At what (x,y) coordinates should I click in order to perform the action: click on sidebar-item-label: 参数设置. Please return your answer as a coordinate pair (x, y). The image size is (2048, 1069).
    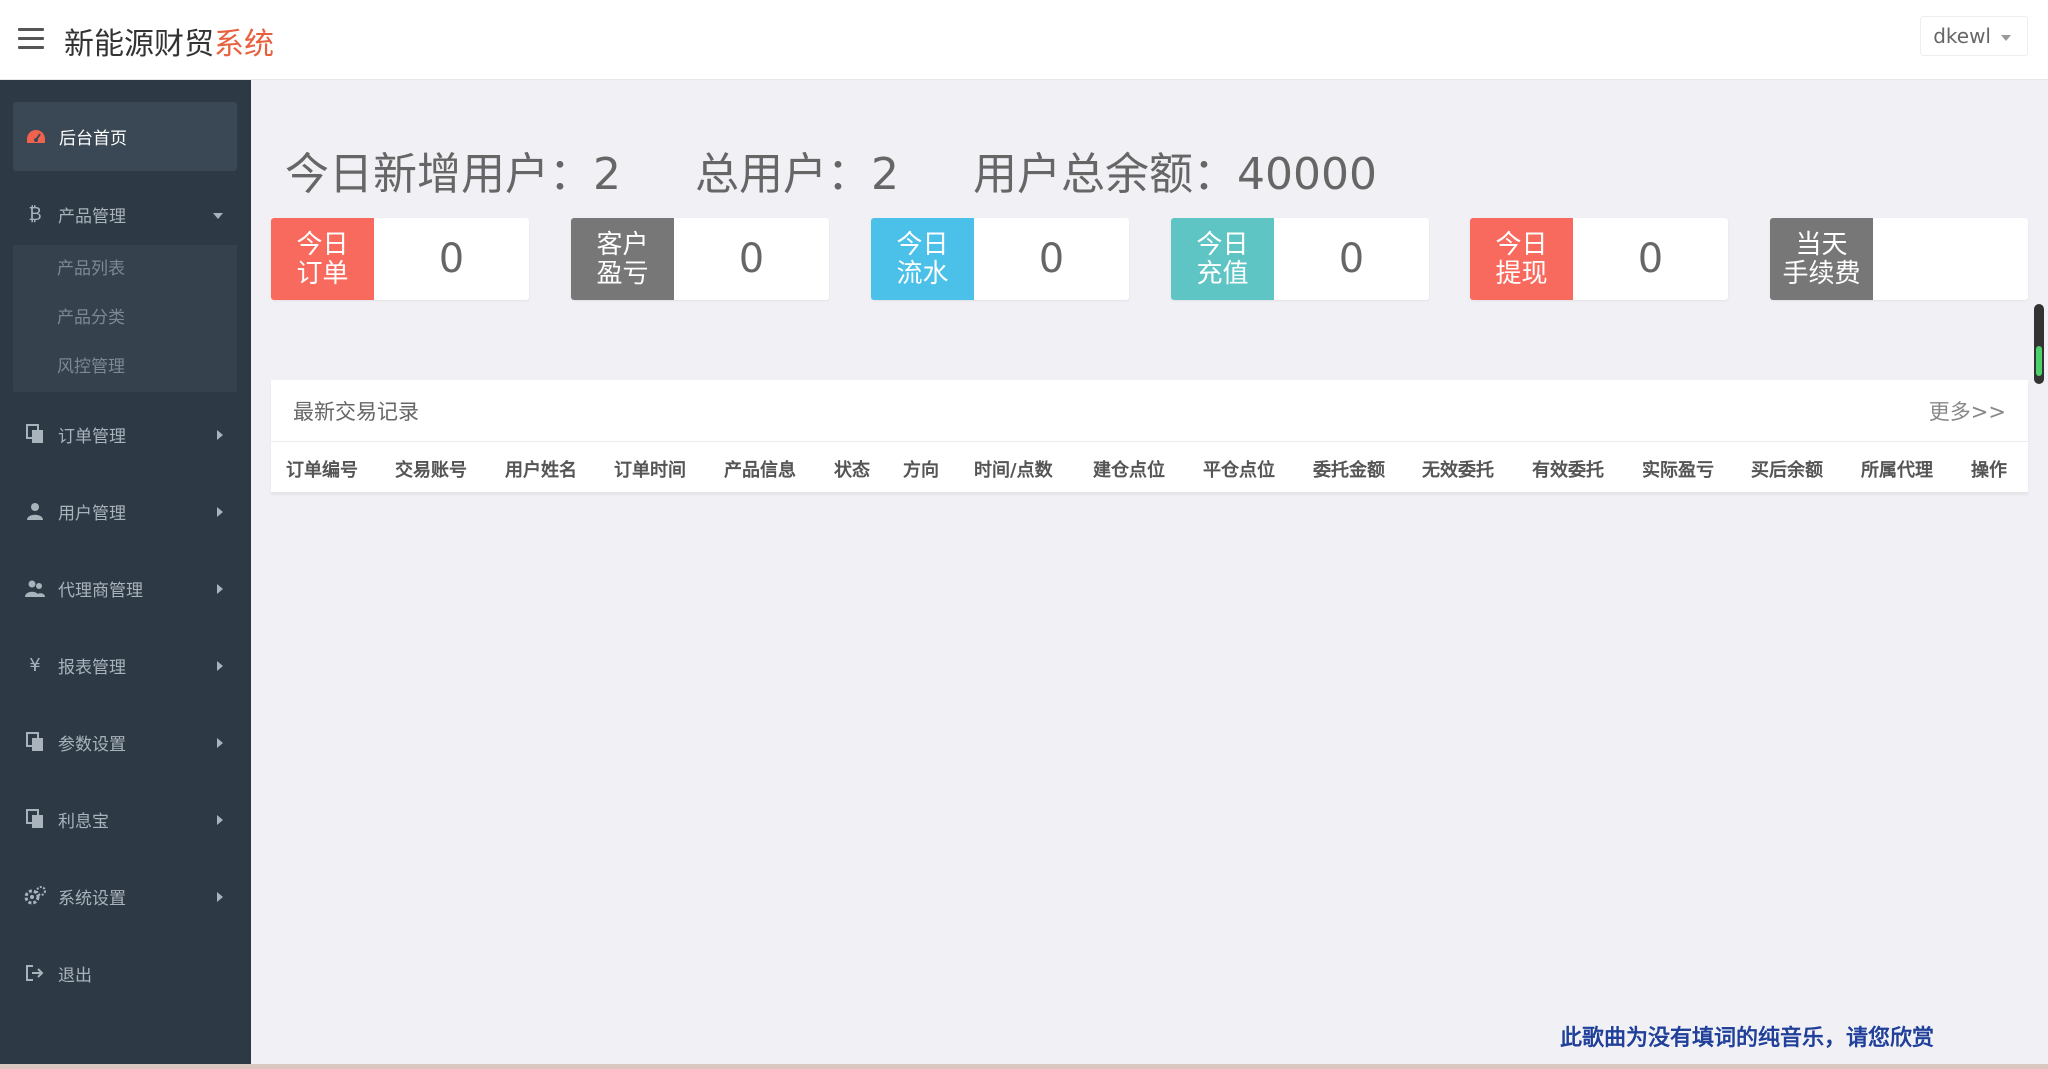
    Looking at the image, I should click on (92, 744).